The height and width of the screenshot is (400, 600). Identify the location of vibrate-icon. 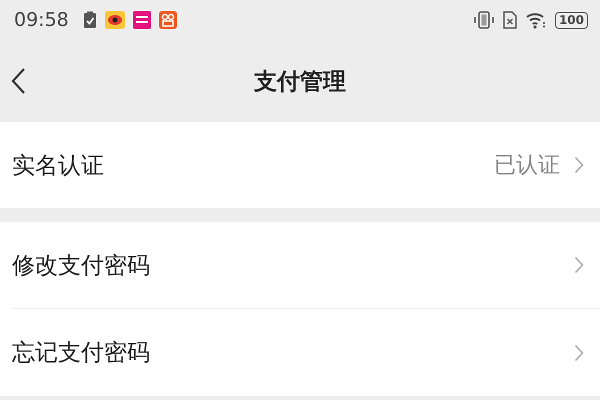
(483, 20).